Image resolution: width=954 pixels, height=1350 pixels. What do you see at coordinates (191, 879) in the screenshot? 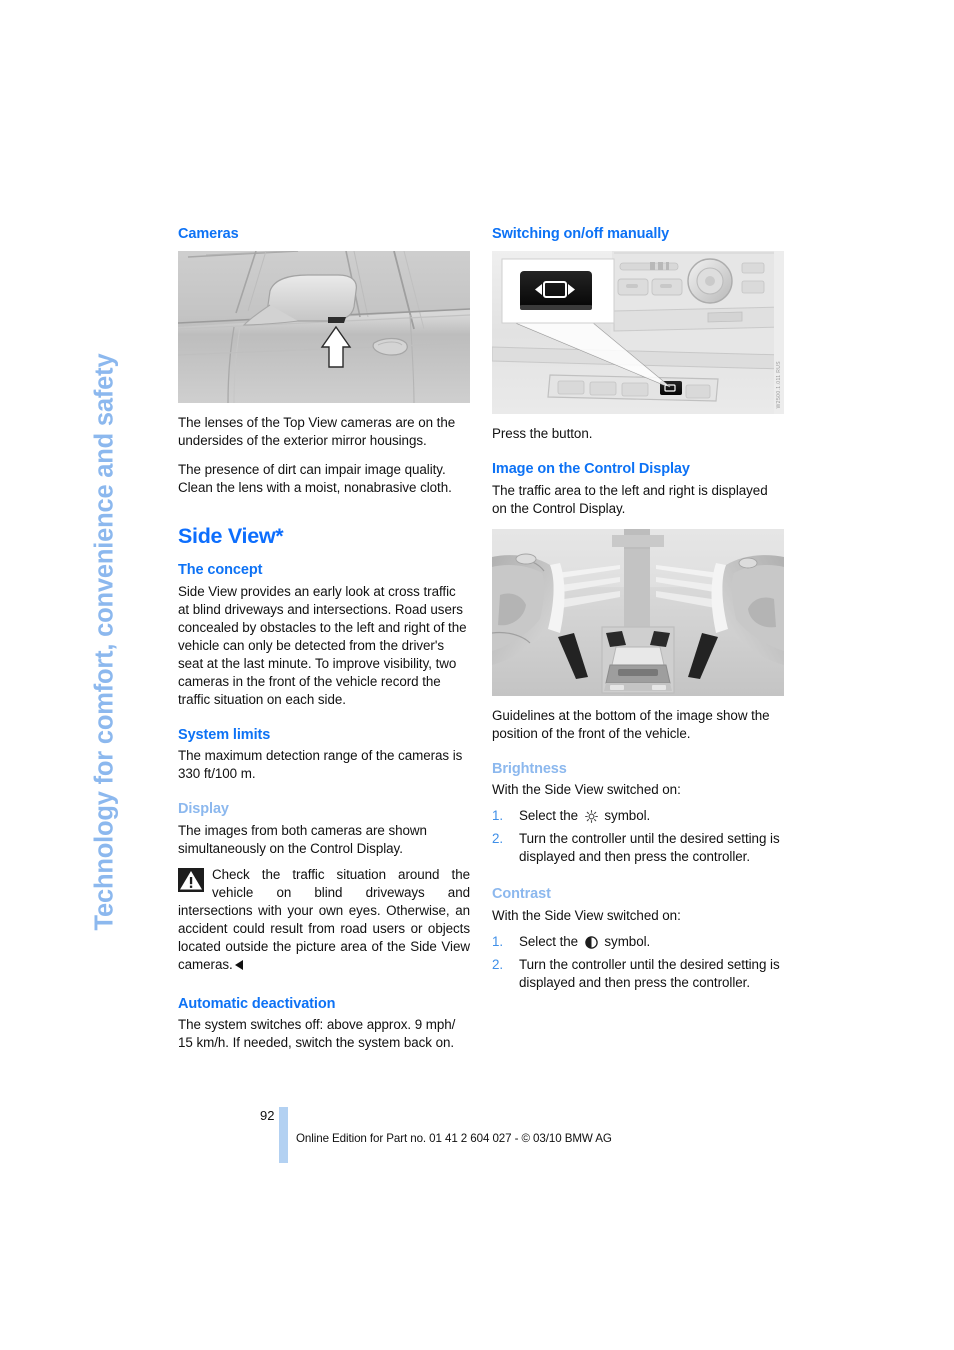
I see `warning-triangle-icon` at bounding box center [191, 879].